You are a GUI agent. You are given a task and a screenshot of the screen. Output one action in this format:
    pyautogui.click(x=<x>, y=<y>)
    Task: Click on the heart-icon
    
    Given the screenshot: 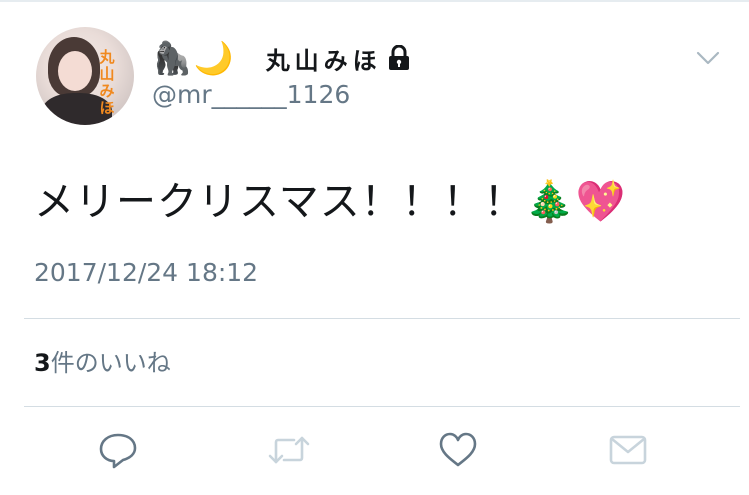 What is the action you would take?
    pyautogui.click(x=458, y=453)
    